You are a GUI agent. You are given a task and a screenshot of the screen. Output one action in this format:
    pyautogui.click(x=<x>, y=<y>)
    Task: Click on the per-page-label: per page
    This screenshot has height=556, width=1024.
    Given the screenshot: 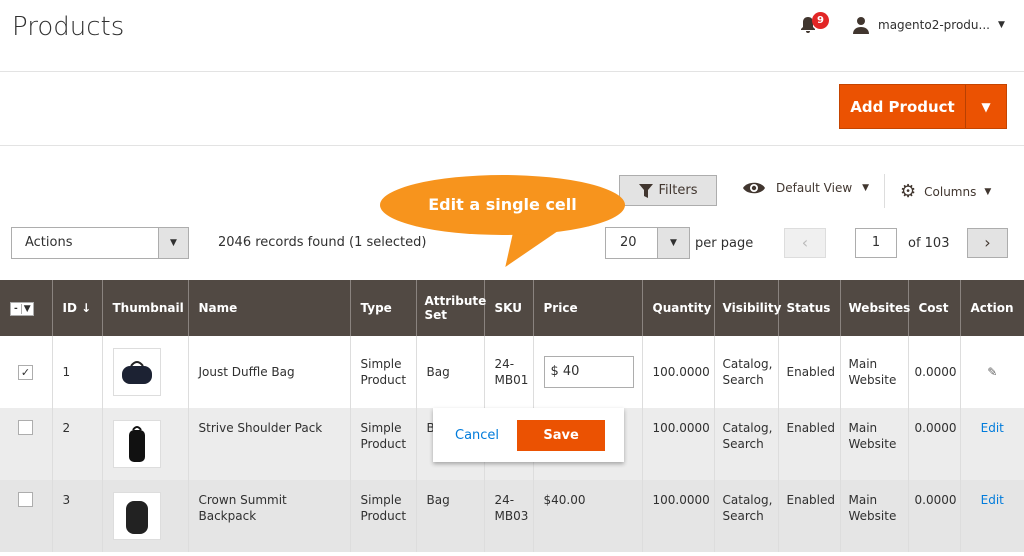 What is the action you would take?
    pyautogui.click(x=724, y=243)
    